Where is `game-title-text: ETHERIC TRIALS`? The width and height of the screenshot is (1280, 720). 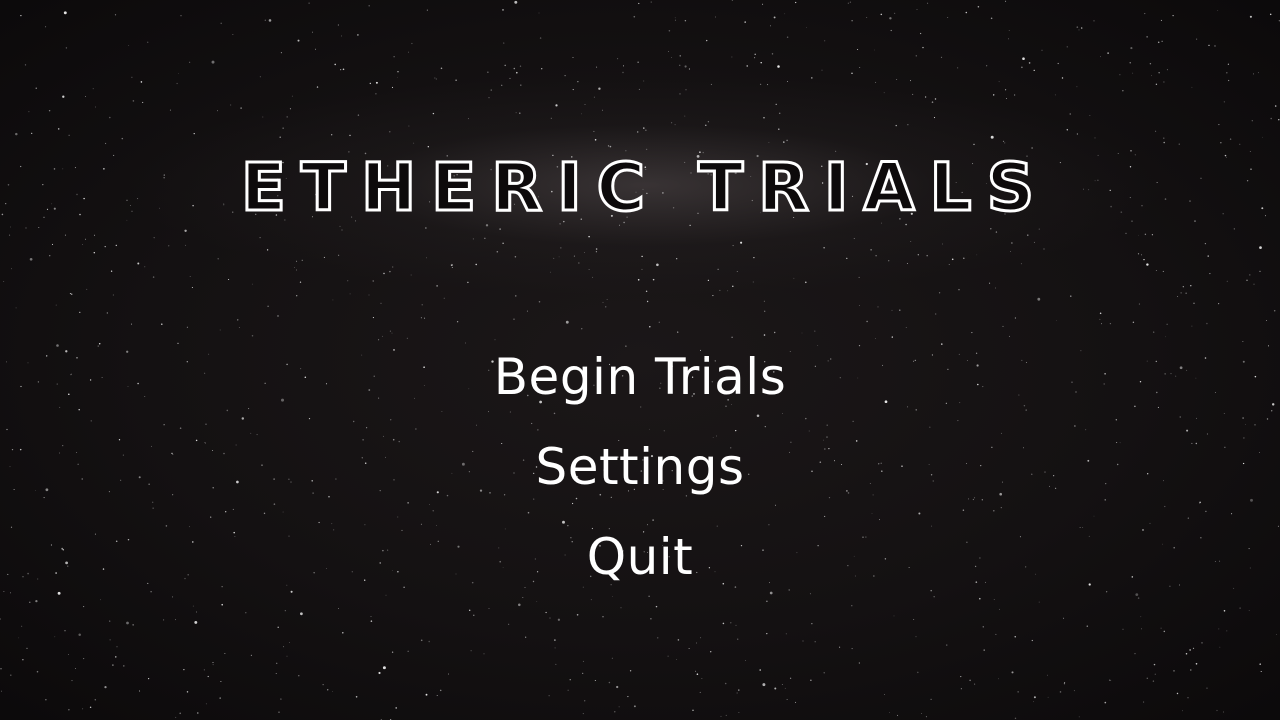 game-title-text: ETHERIC TRIALS is located at coordinates (645, 187).